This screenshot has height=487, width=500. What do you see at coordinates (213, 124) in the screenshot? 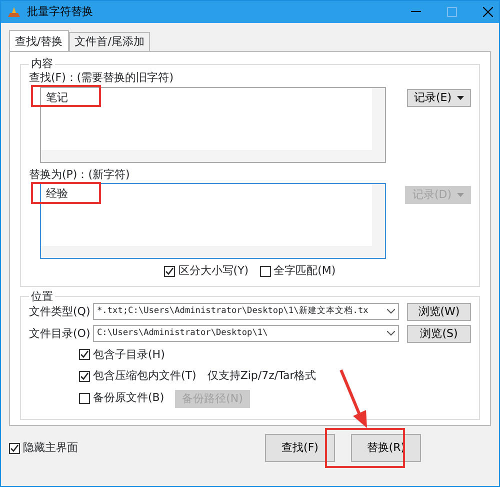
I see `text-area: 笔记` at bounding box center [213, 124].